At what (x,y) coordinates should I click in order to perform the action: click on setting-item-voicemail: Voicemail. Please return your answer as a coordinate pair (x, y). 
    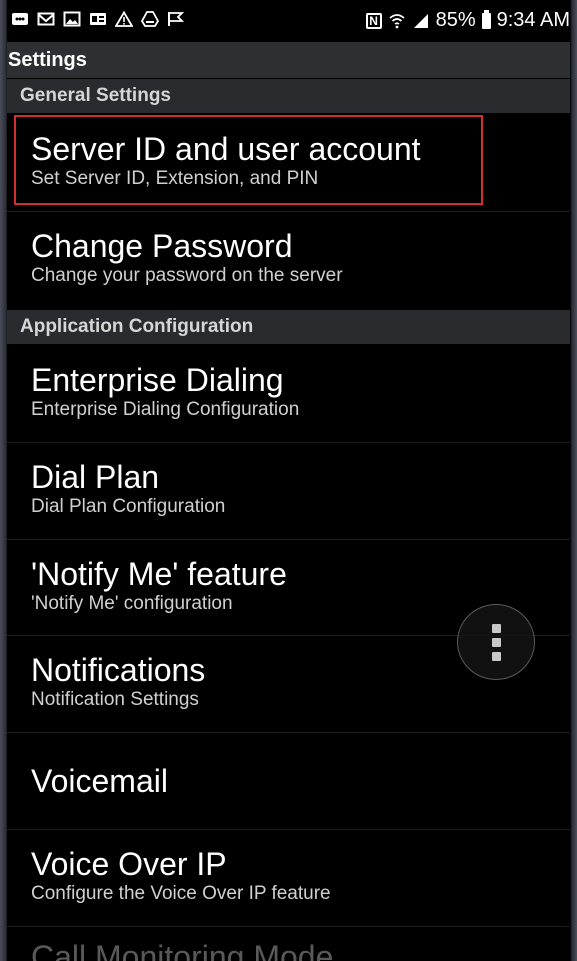
    Looking at the image, I should click on (288, 781).